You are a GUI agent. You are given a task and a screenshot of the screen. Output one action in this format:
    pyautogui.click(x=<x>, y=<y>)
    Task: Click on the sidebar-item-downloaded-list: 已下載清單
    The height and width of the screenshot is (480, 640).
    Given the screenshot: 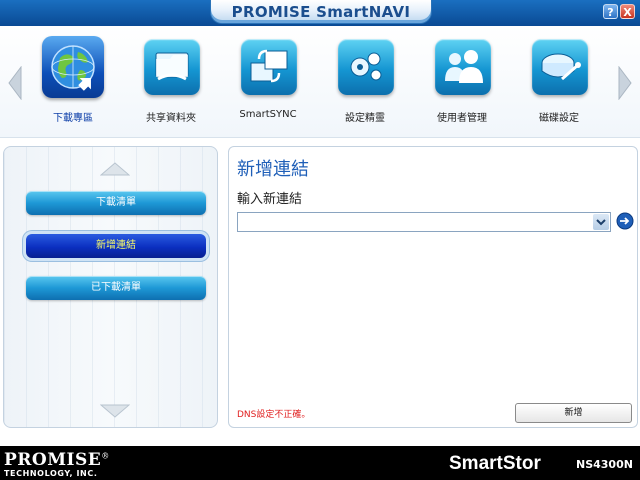 What is the action you would take?
    pyautogui.click(x=116, y=288)
    